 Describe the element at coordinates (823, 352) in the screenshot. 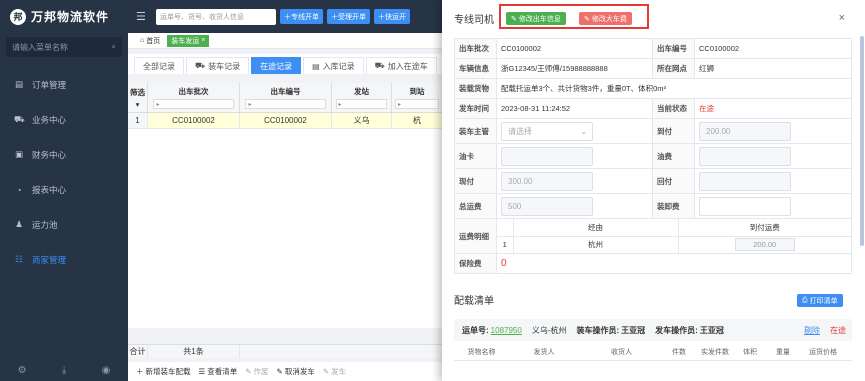

I see `column-label: 运货价格` at that location.